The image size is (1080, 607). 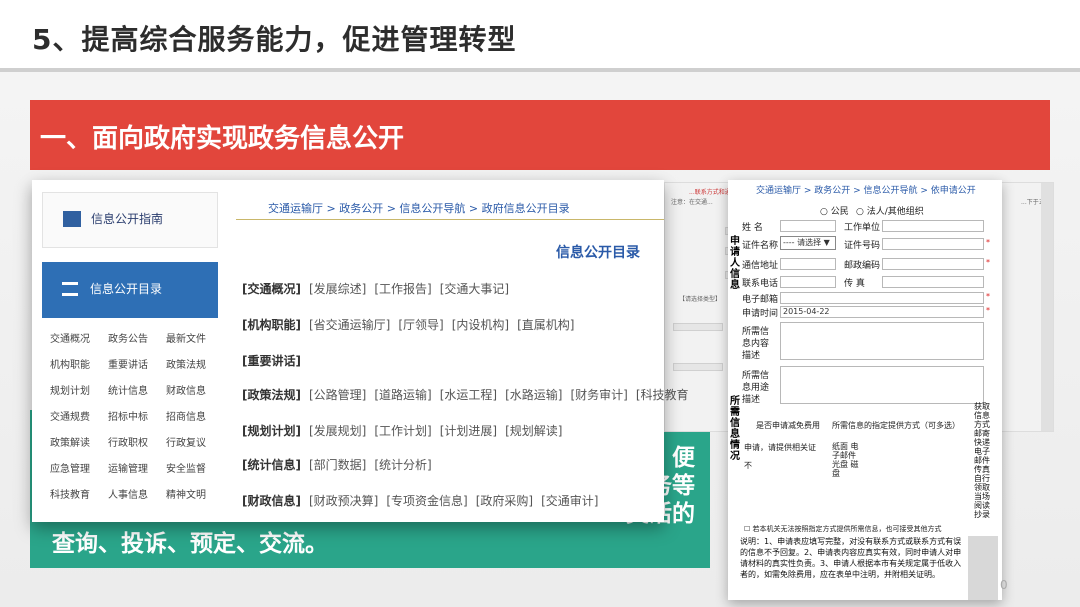 What do you see at coordinates (186, 337) in the screenshot?
I see `category-link: 最新文件` at bounding box center [186, 337].